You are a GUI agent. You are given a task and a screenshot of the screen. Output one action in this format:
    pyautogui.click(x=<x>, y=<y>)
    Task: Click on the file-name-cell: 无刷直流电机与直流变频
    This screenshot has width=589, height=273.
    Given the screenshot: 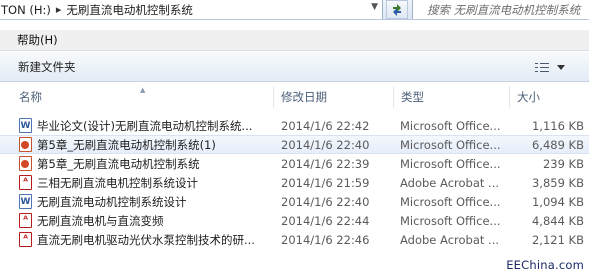 What is the action you would take?
    pyautogui.click(x=137, y=221)
    